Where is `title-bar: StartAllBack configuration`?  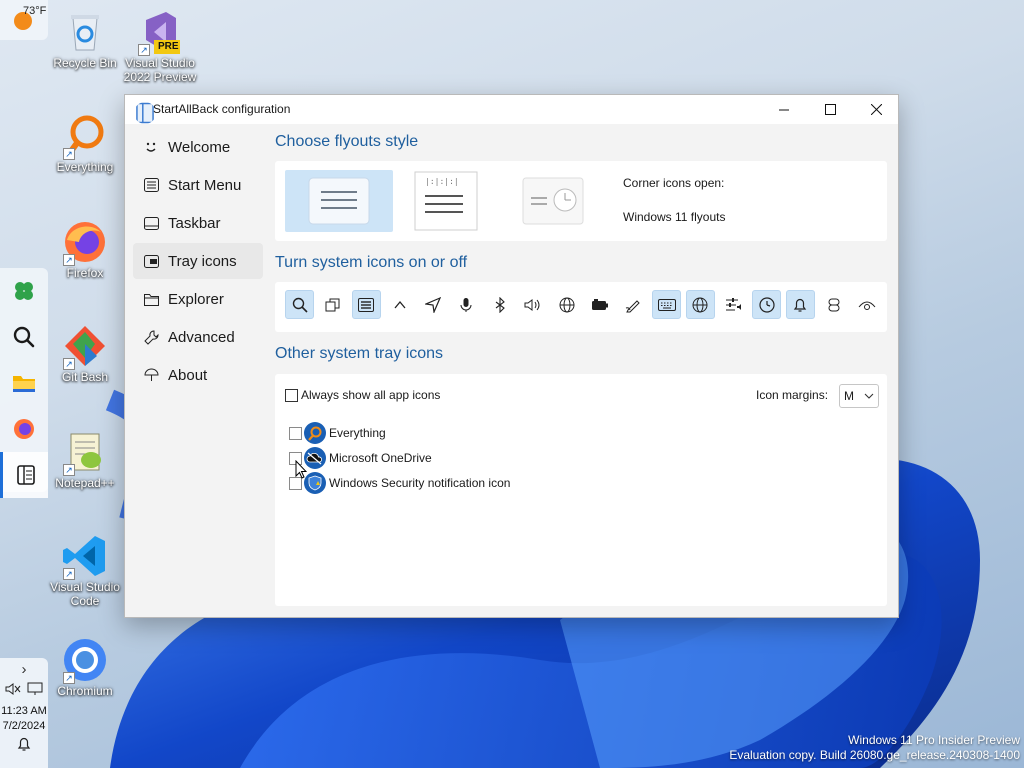 title-bar: StartAllBack configuration is located at coordinates (511, 109).